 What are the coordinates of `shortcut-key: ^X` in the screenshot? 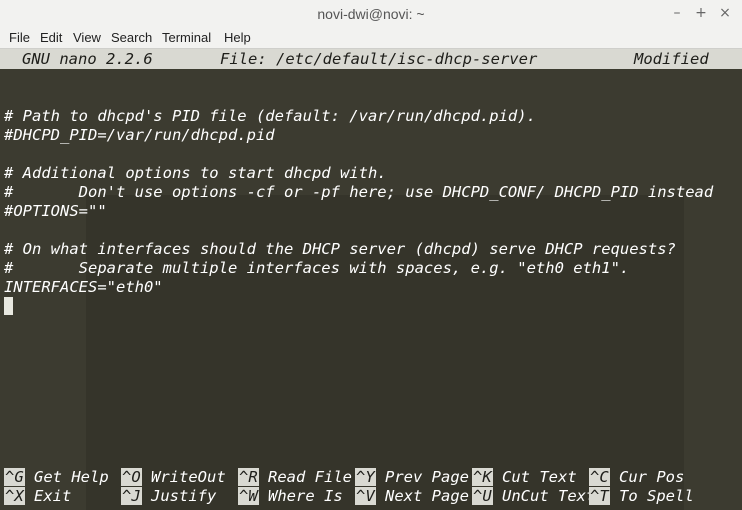 It's located at (14, 496).